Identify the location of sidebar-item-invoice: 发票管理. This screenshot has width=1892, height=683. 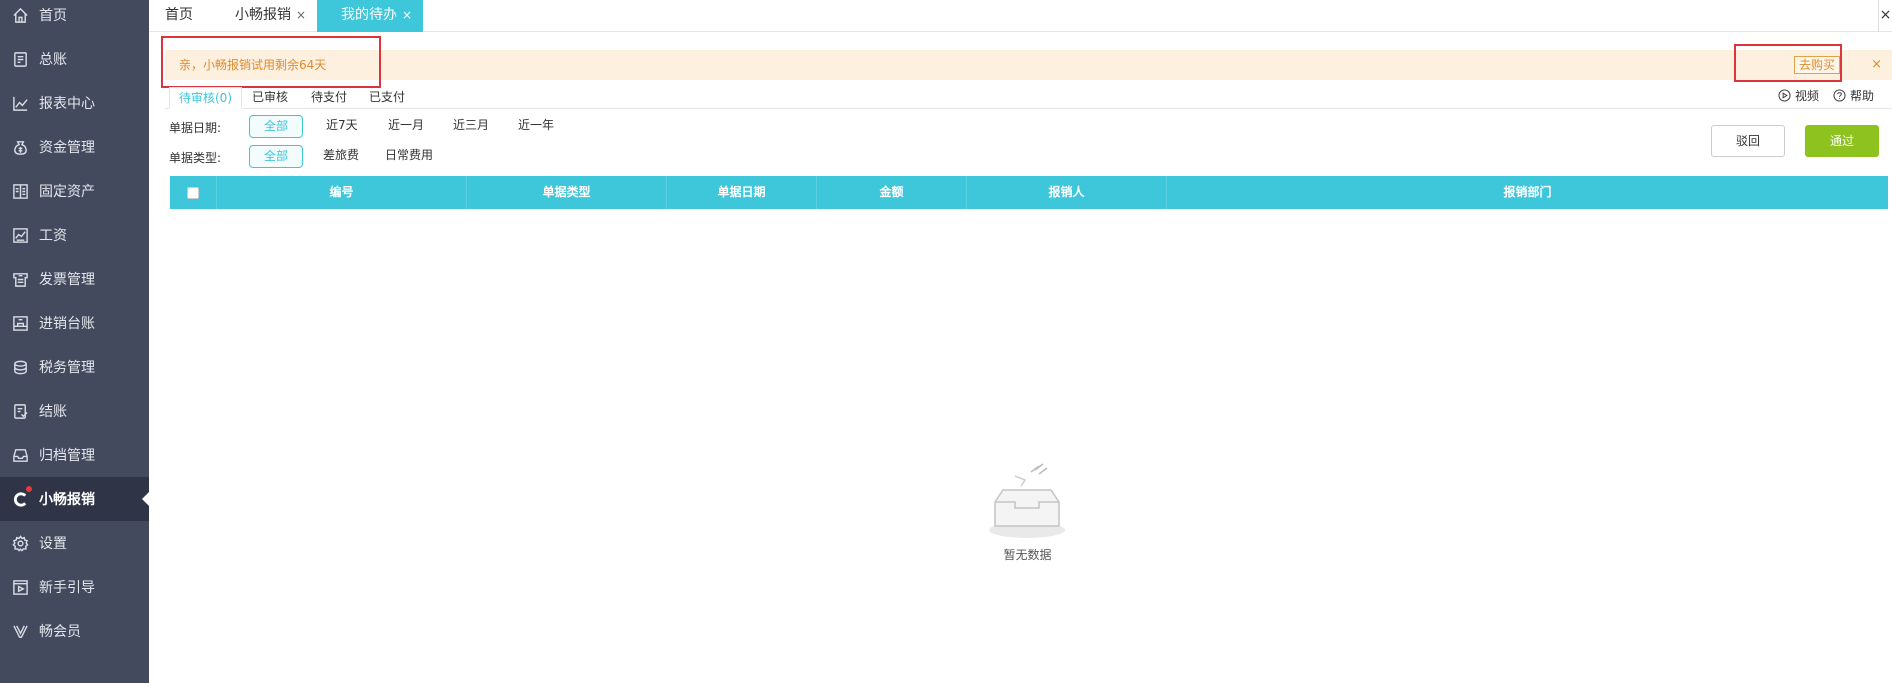
(74, 279).